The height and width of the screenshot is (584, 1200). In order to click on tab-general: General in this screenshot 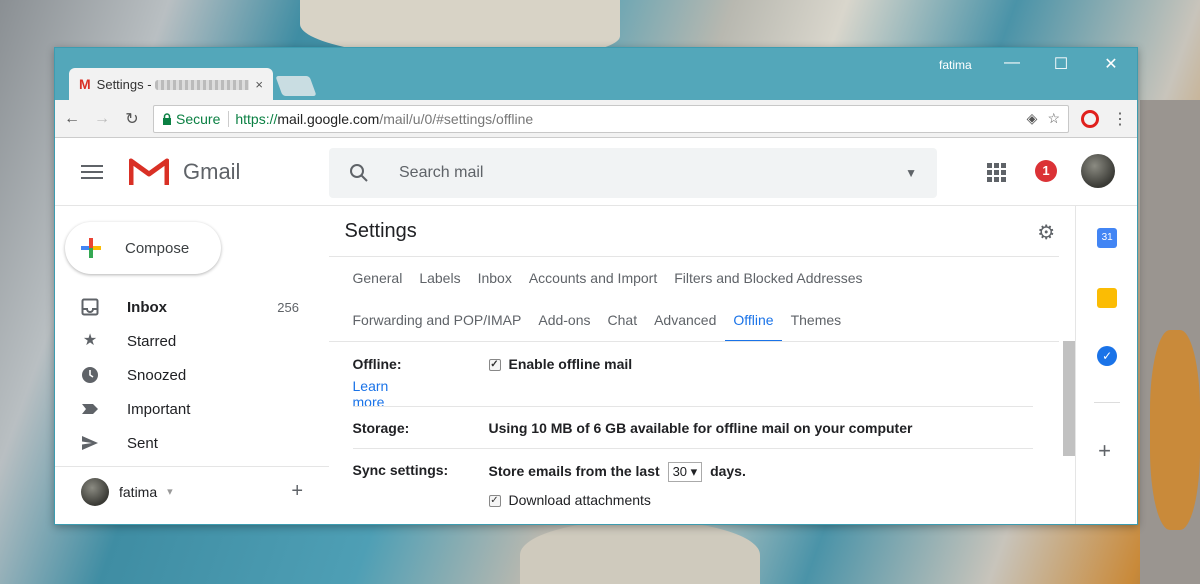, I will do `click(378, 283)`.